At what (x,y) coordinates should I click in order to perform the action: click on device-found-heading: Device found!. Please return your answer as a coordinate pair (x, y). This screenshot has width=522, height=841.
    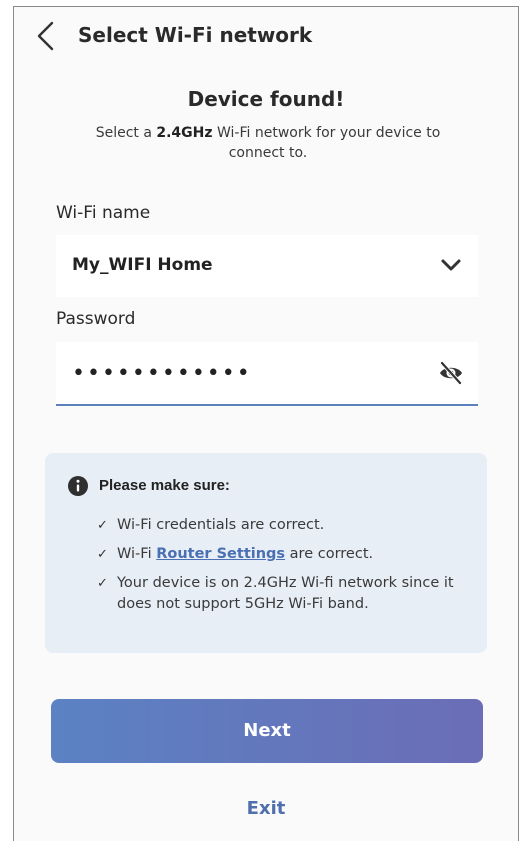
    Looking at the image, I should click on (266, 99).